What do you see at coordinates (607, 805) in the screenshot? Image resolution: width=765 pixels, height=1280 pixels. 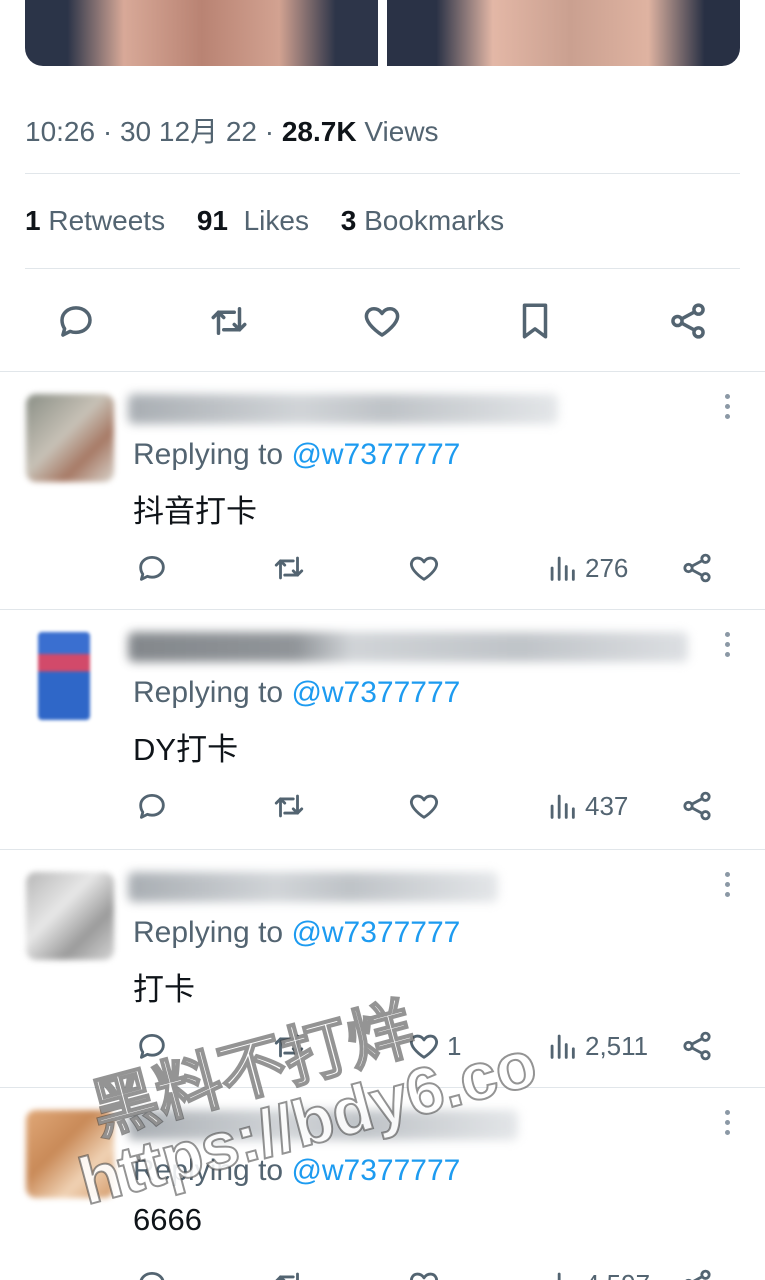 I see `views-count: 437` at bounding box center [607, 805].